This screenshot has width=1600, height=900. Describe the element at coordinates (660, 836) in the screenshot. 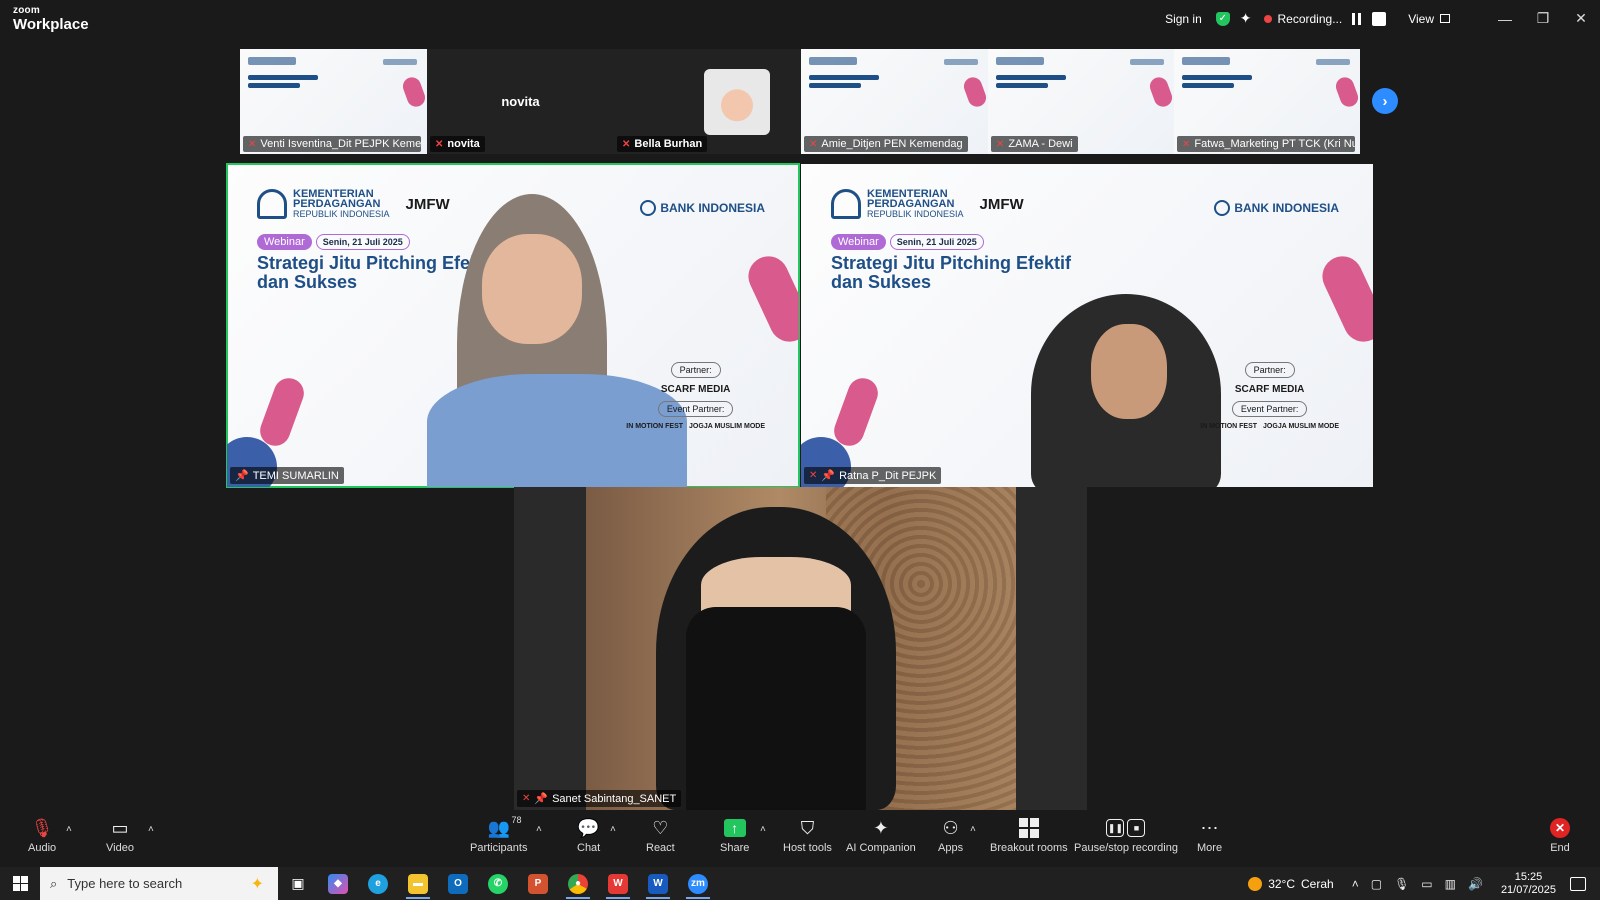

I see `react-button: ♡ React` at that location.